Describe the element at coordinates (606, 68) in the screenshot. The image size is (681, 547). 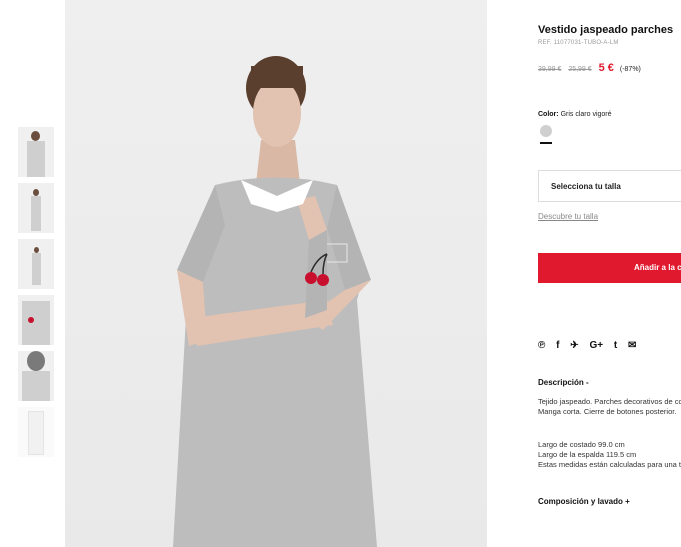
I see `price-current: 5 €` at that location.